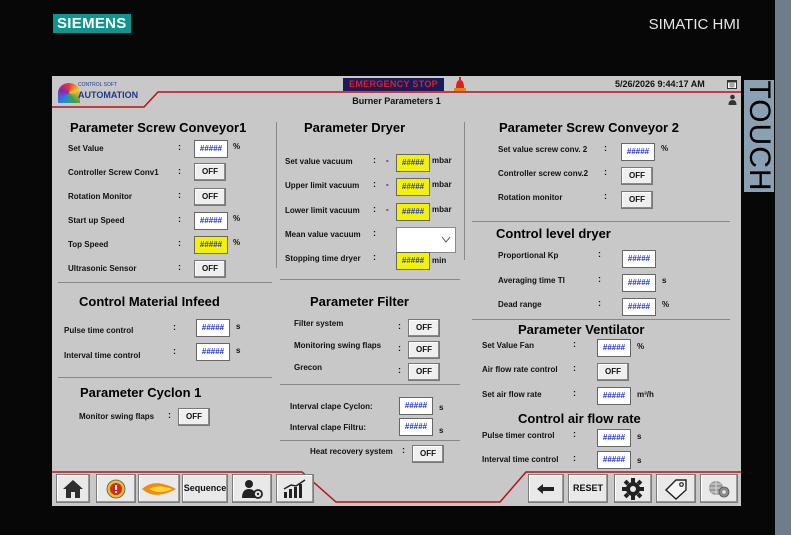 Image resolution: width=791 pixels, height=535 pixels. What do you see at coordinates (528, 255) in the screenshot?
I see `level-kp-label: Proportional Kp` at bounding box center [528, 255].